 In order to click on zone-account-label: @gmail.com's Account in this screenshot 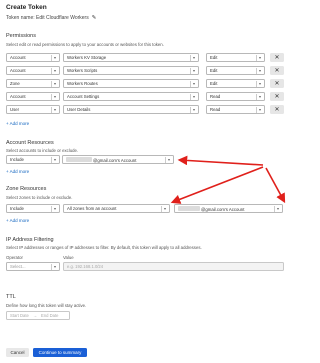, I will do `click(223, 209)`.